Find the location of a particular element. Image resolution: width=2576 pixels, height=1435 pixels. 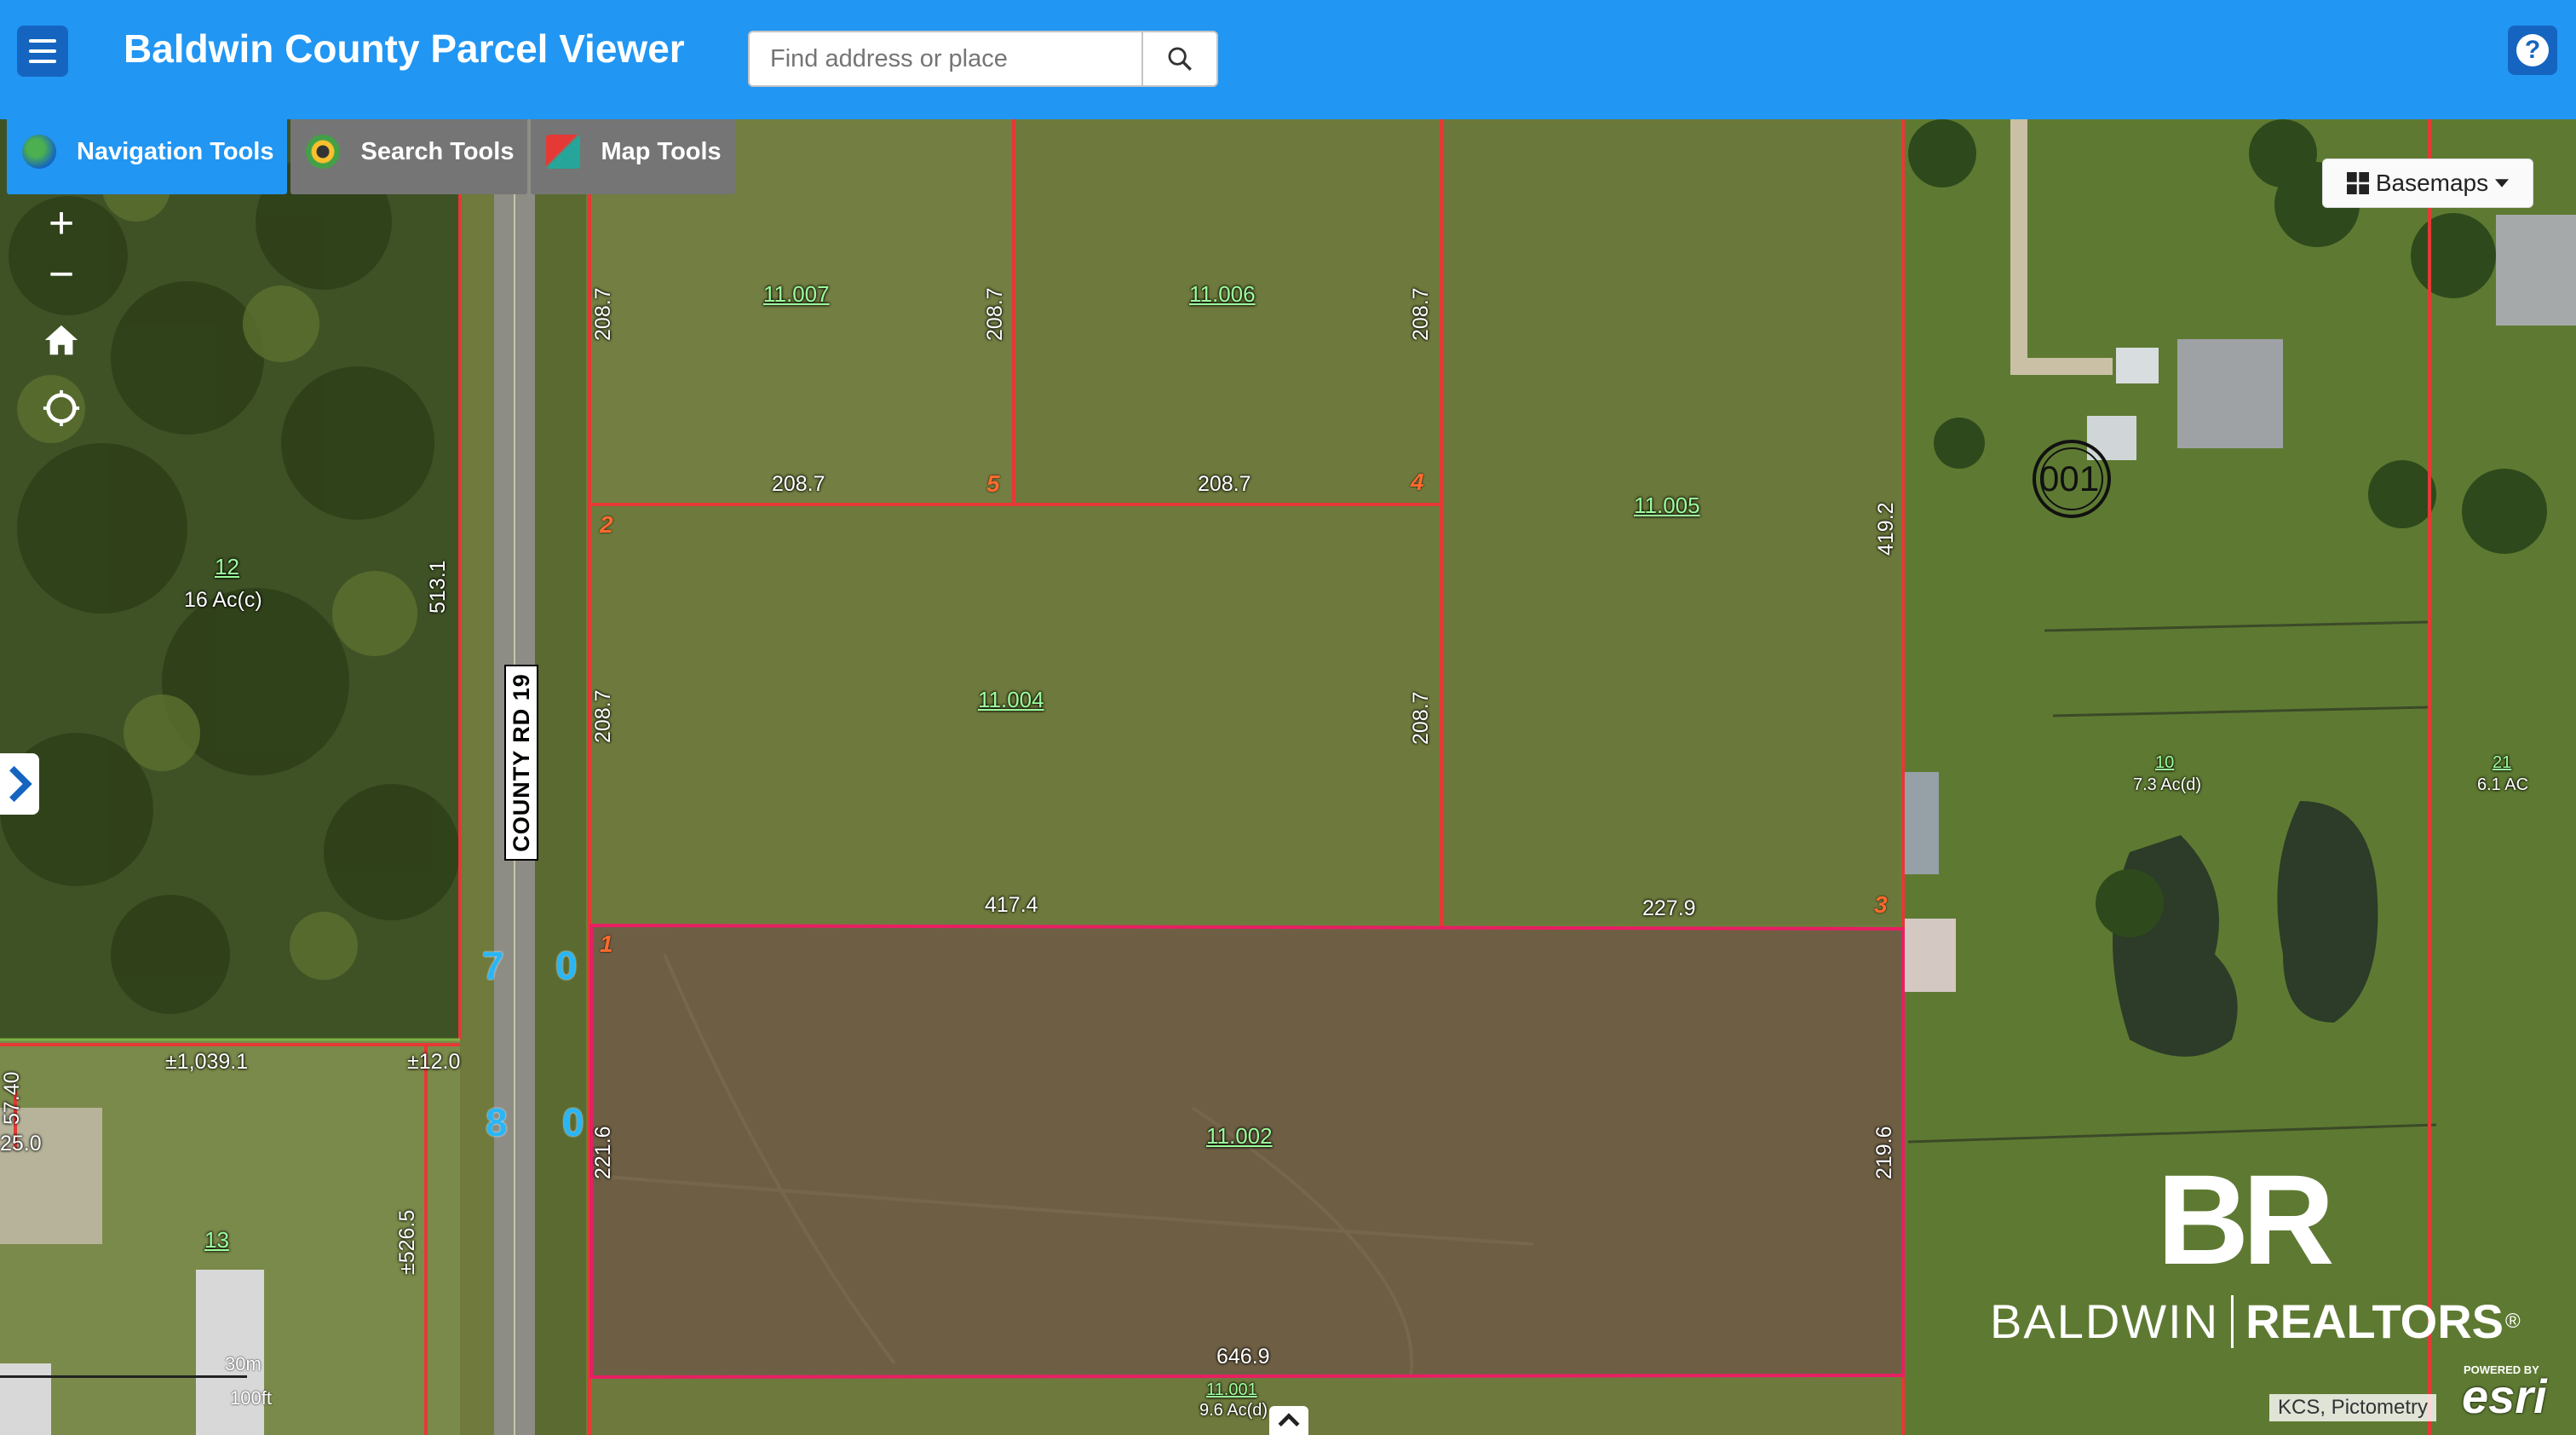

tab-navigation-tools: Navigation Tools is located at coordinates (148, 151).